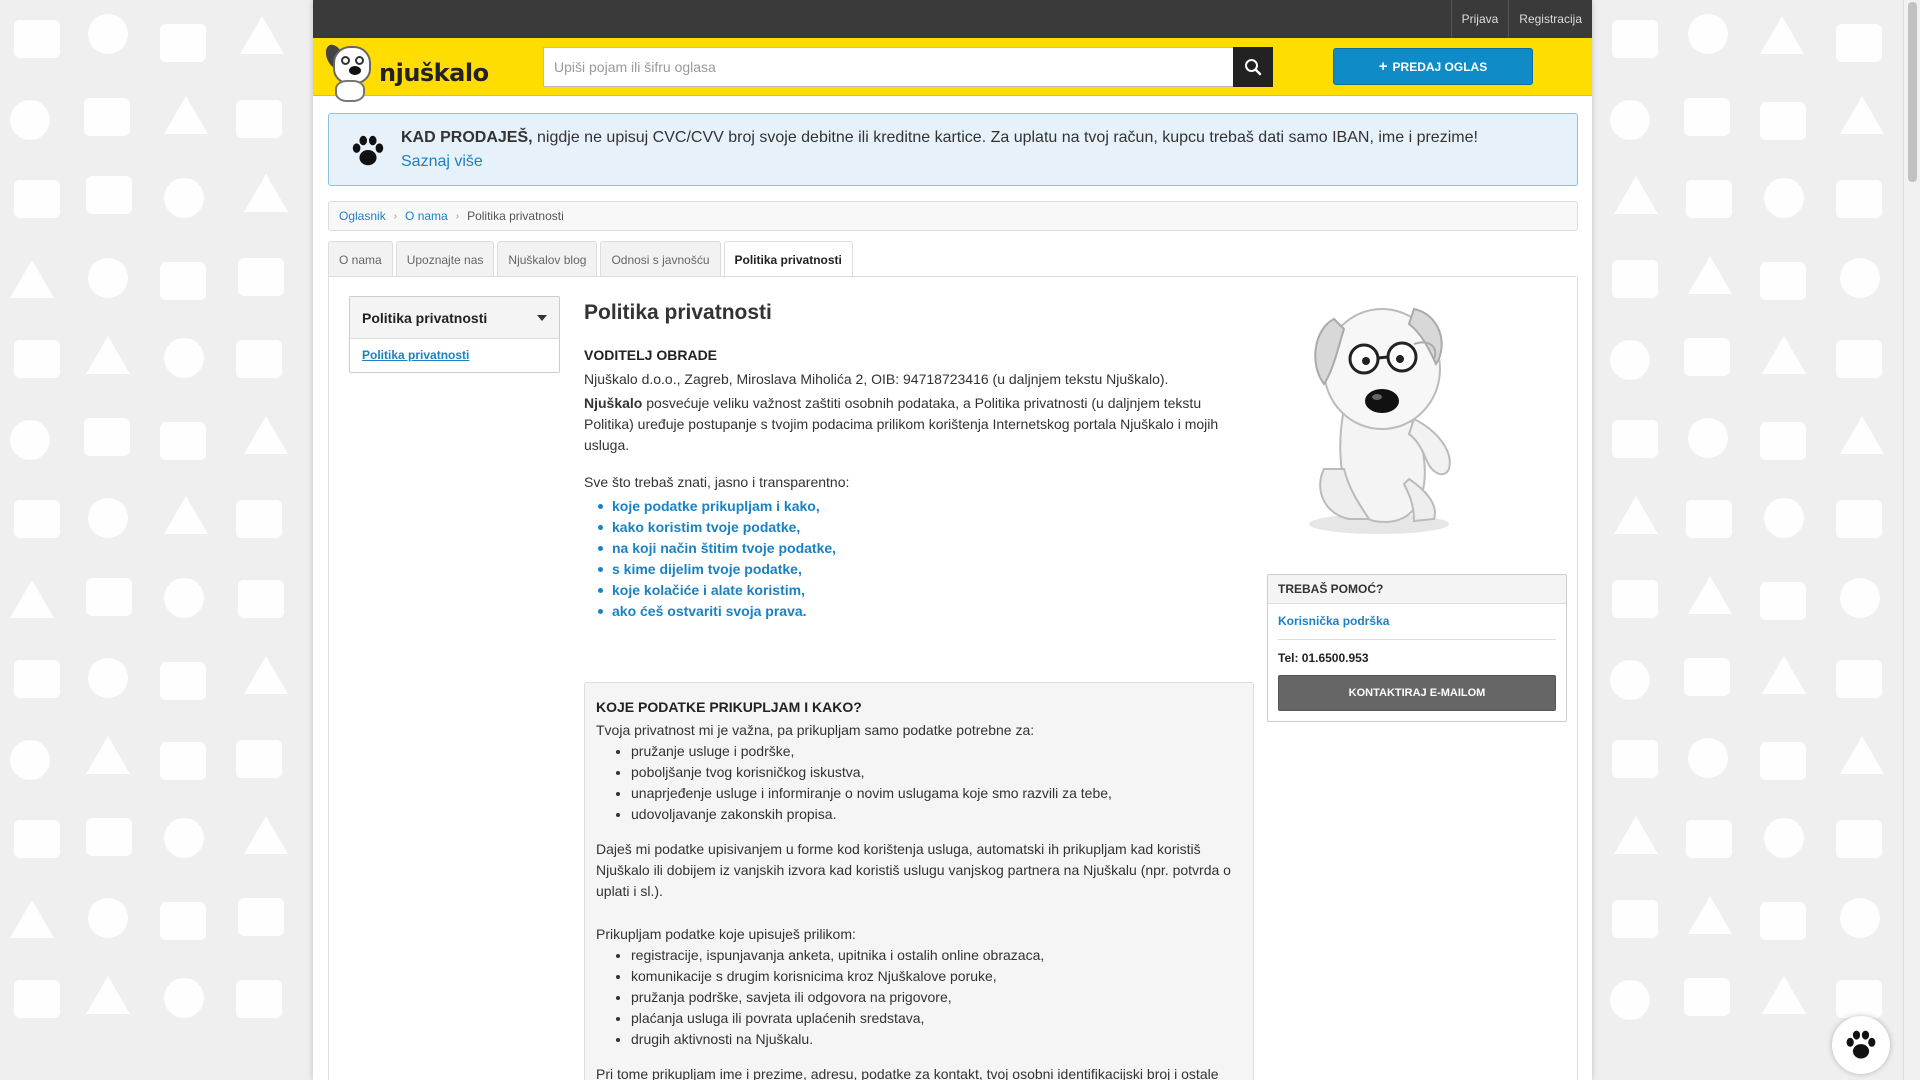  I want to click on sell-ad-label: PREDAJ OGLAS, so click(1440, 66).